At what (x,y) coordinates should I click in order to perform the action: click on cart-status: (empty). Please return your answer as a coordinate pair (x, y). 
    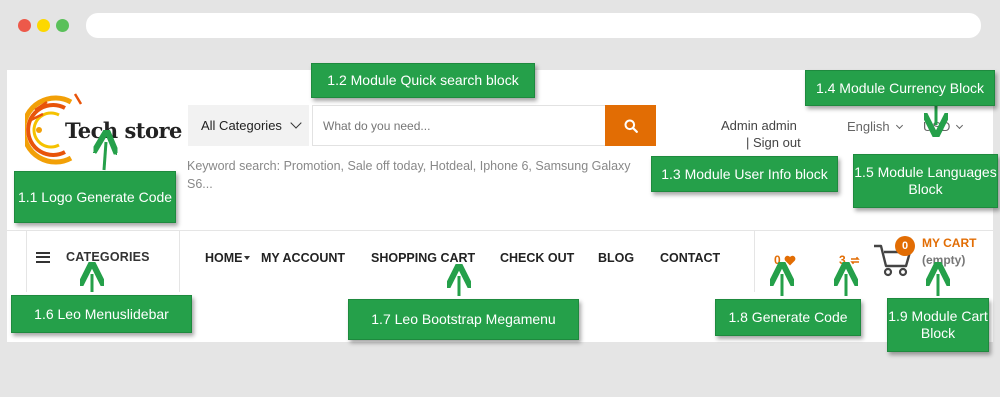
    Looking at the image, I should click on (944, 260).